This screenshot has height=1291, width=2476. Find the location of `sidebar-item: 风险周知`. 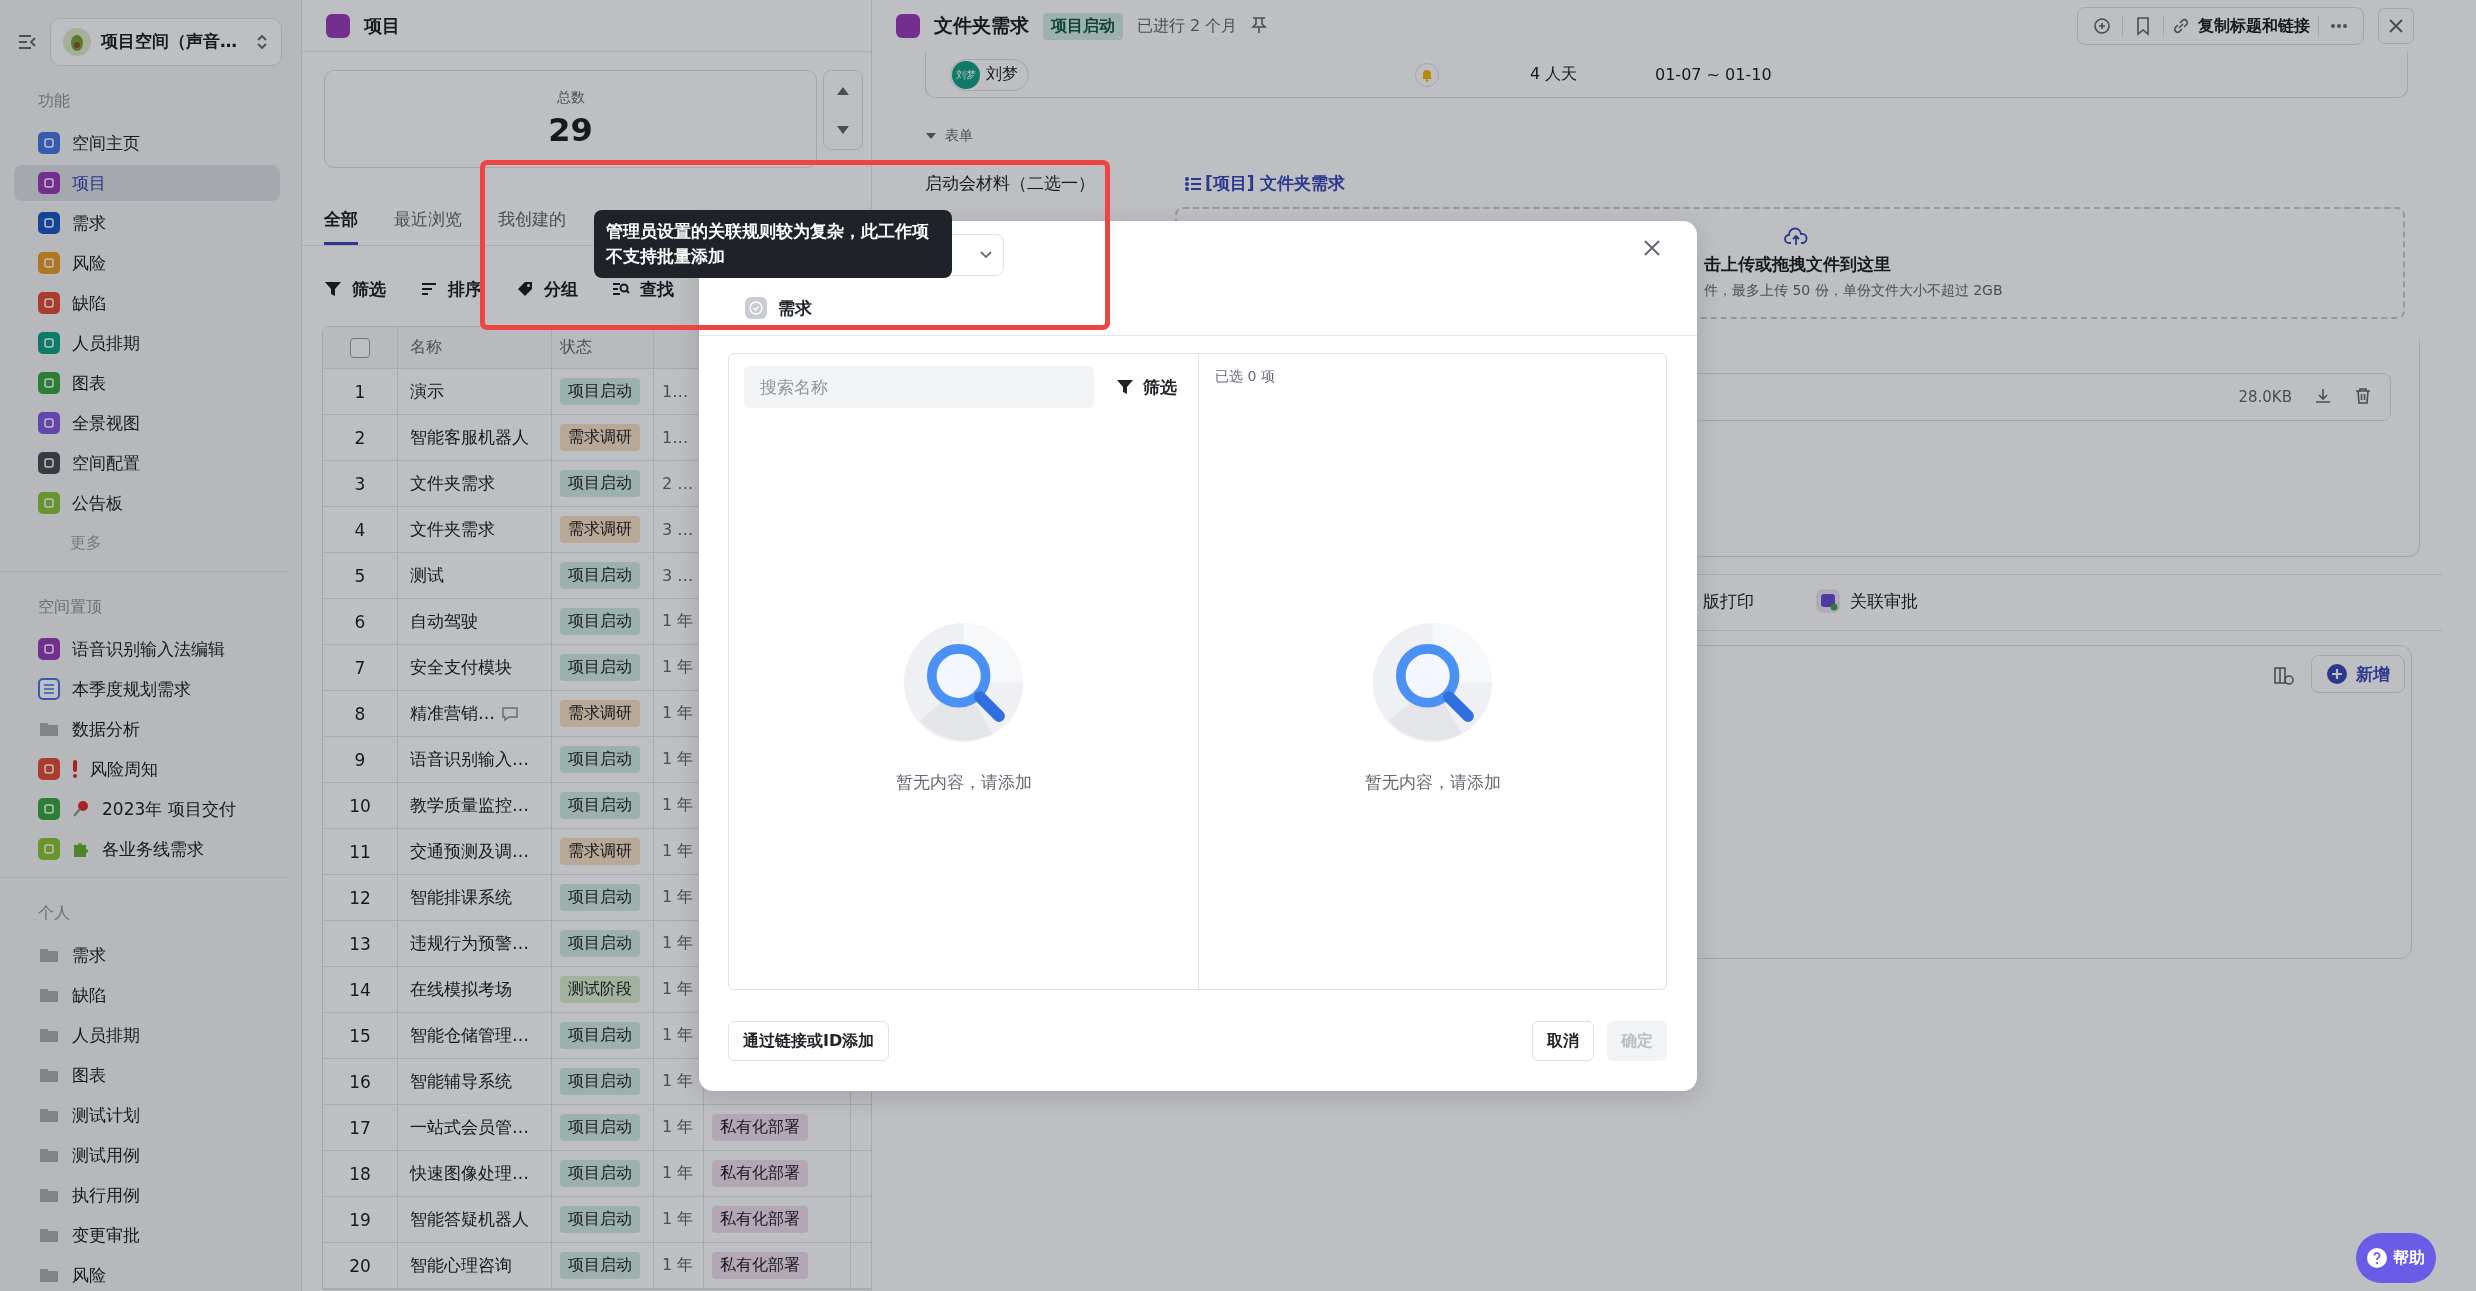

sidebar-item: 风险周知 is located at coordinates (147, 769).